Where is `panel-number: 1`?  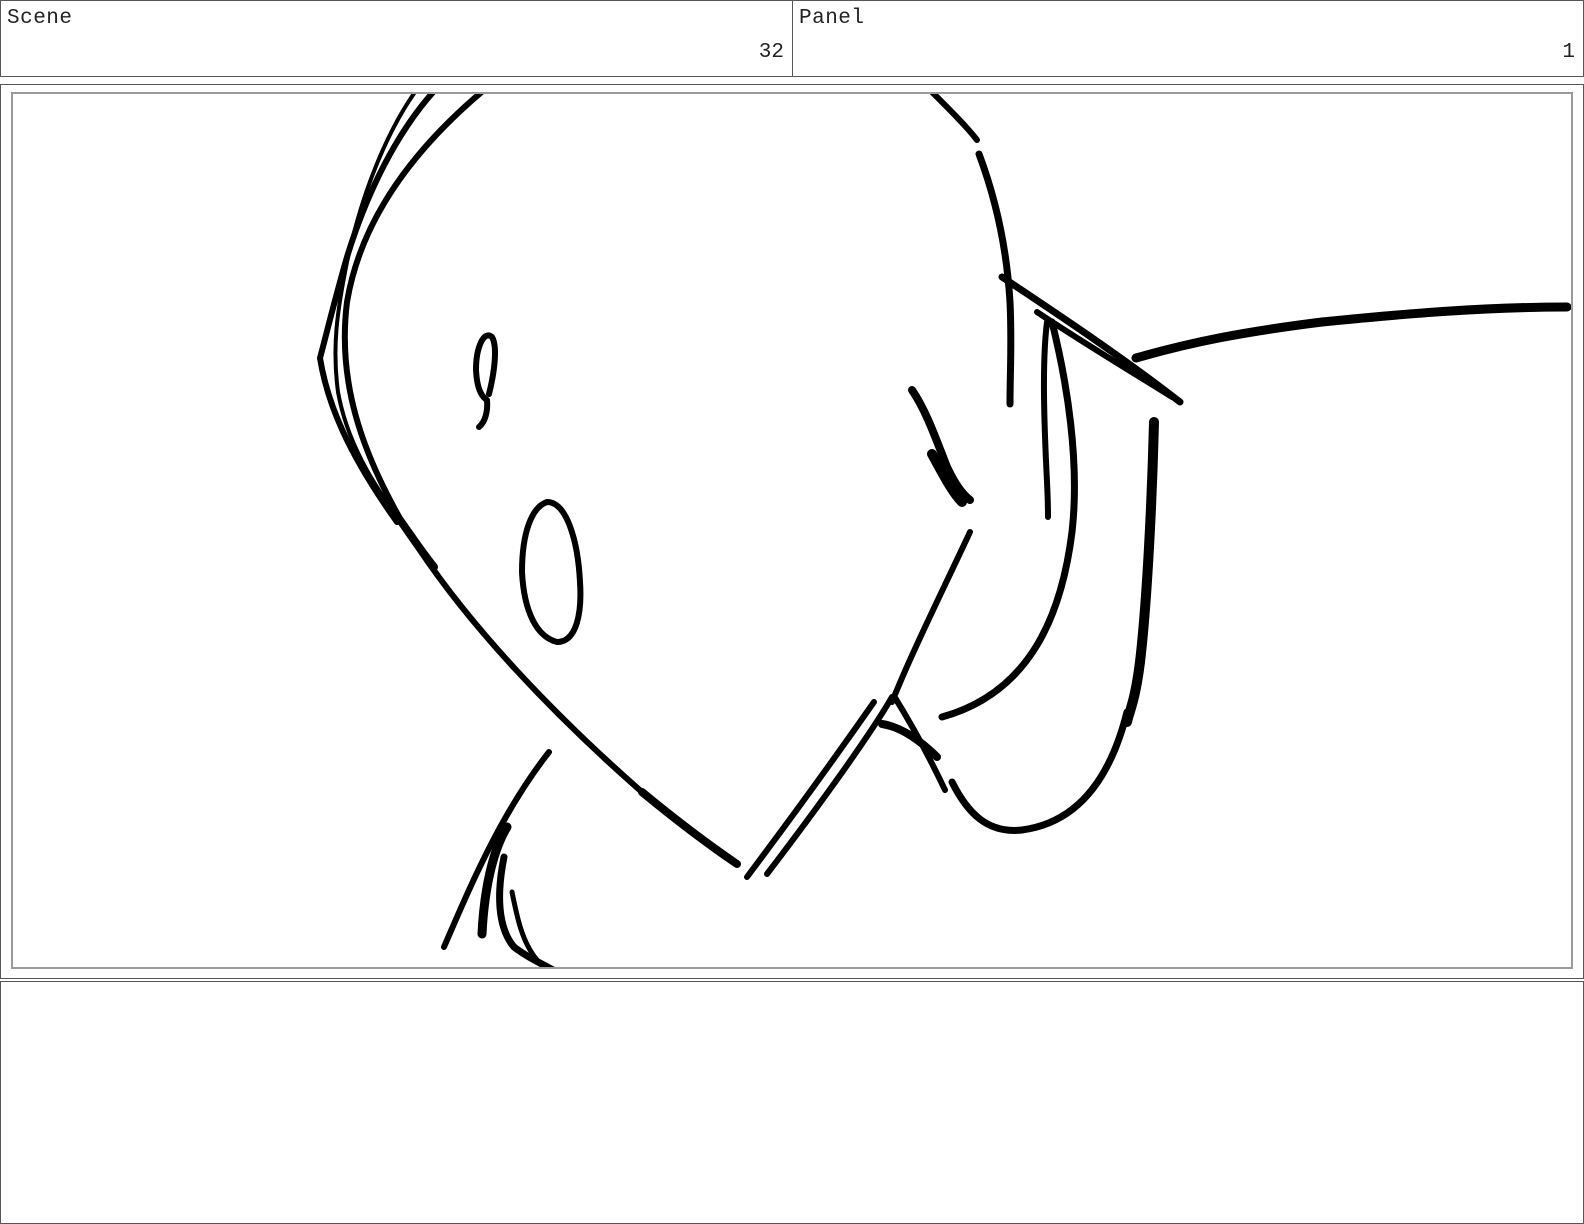 panel-number: 1 is located at coordinates (1568, 52).